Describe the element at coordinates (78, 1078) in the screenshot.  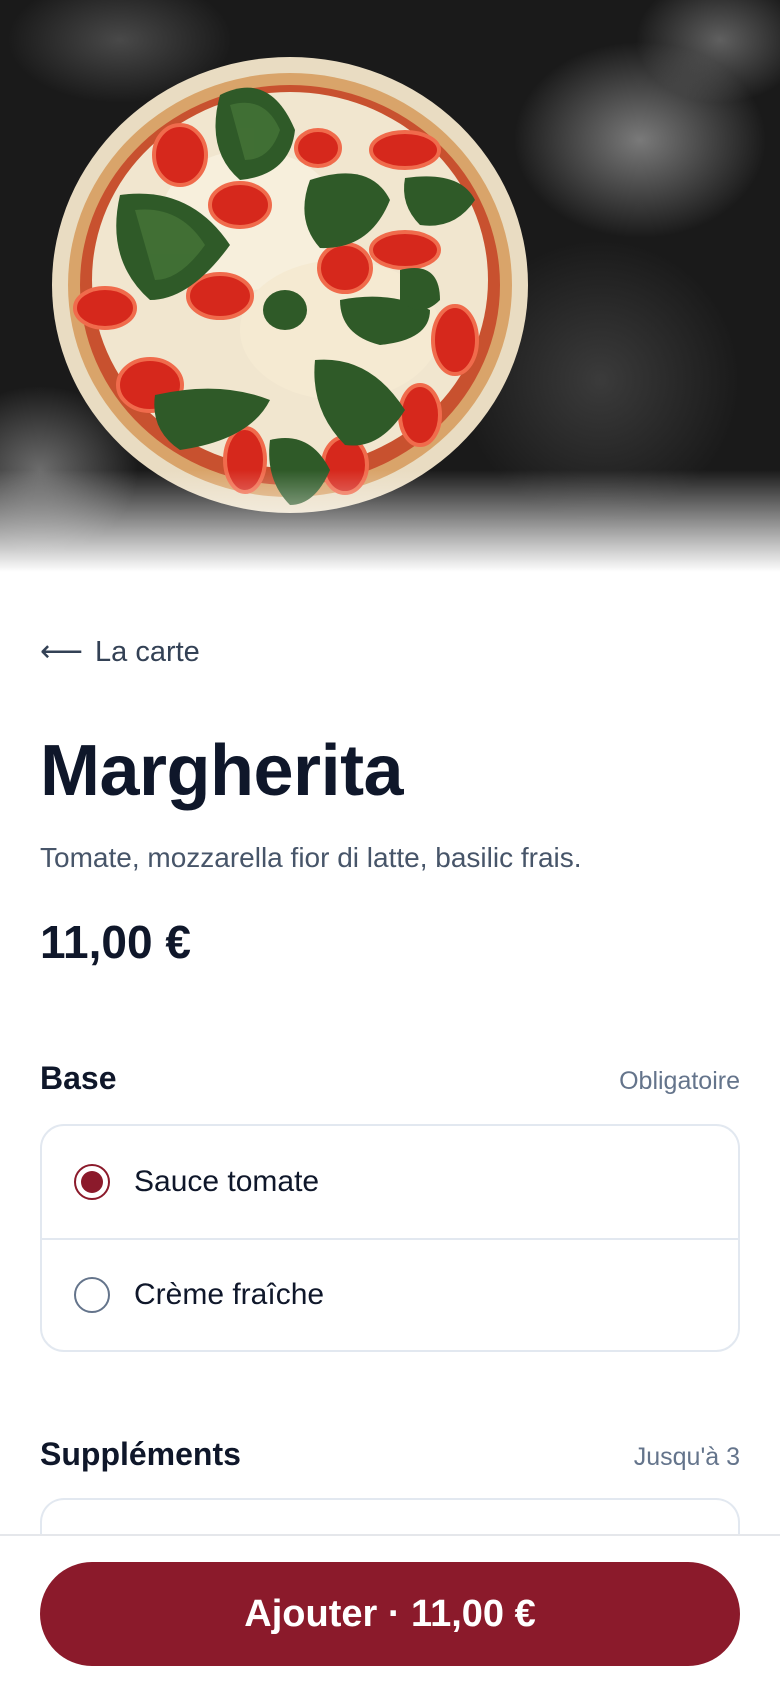
I see `base-section-title: Base` at that location.